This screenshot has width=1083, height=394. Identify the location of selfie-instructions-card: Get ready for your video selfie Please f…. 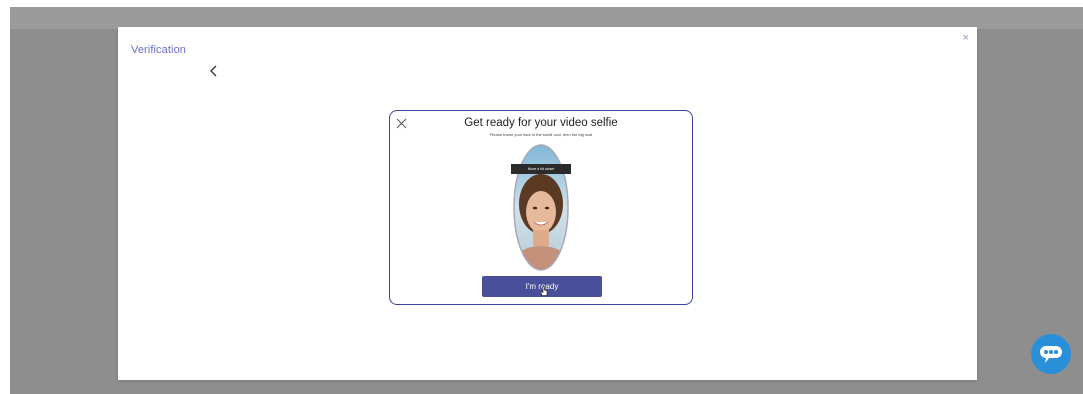
(541, 207).